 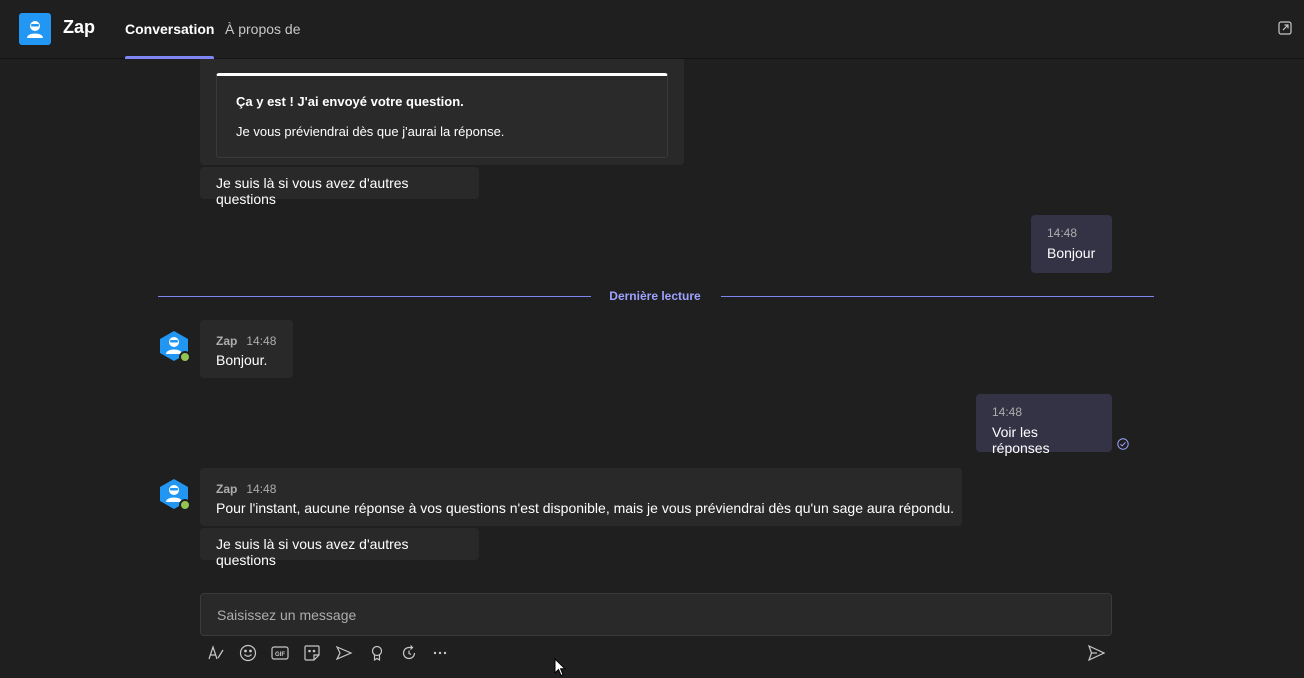 I want to click on praise-icon, so click(x=377, y=653).